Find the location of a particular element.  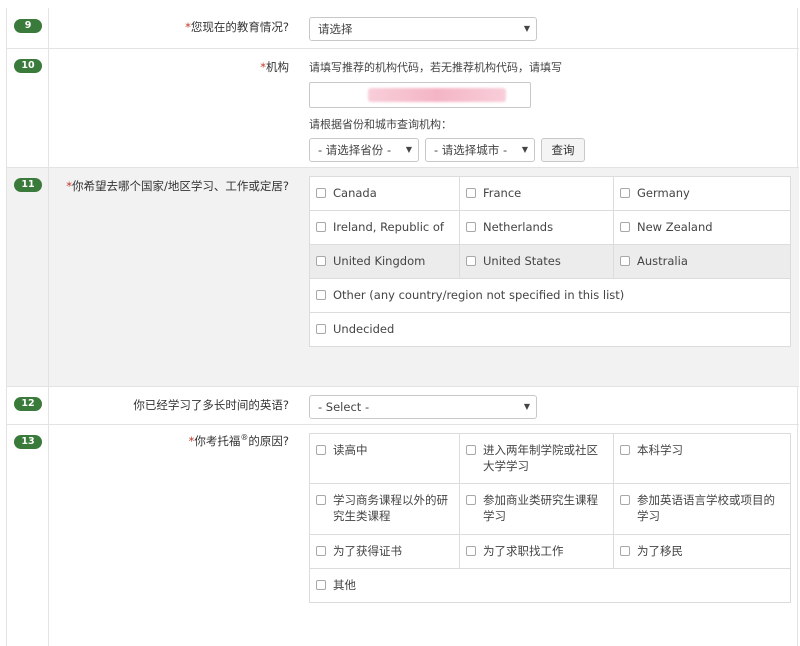

question-9-row: 9 *您现在的教育情况? 请选择 ▼ is located at coordinates (403, 28).